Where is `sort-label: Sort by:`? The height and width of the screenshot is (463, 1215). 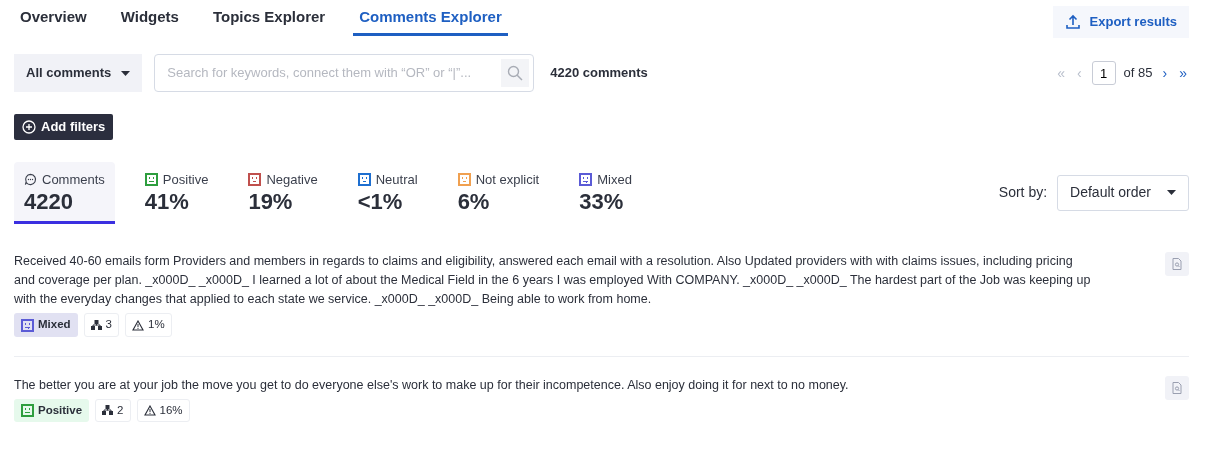 sort-label: Sort by: is located at coordinates (1023, 193).